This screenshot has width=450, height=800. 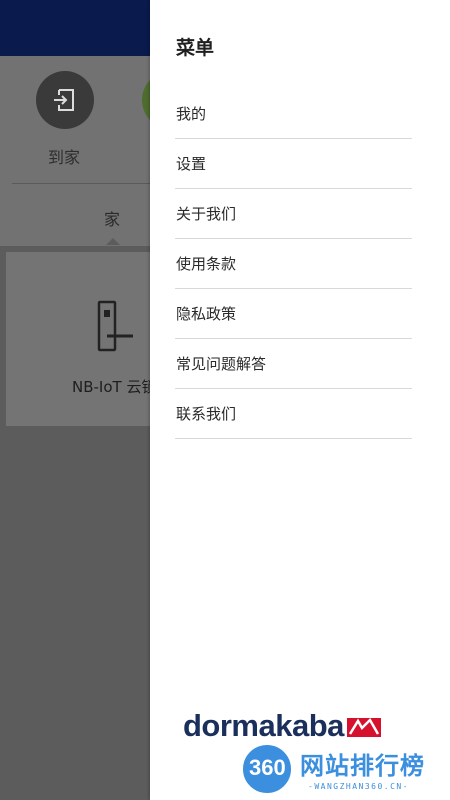 I want to click on enter-home-icon, so click(x=64, y=100).